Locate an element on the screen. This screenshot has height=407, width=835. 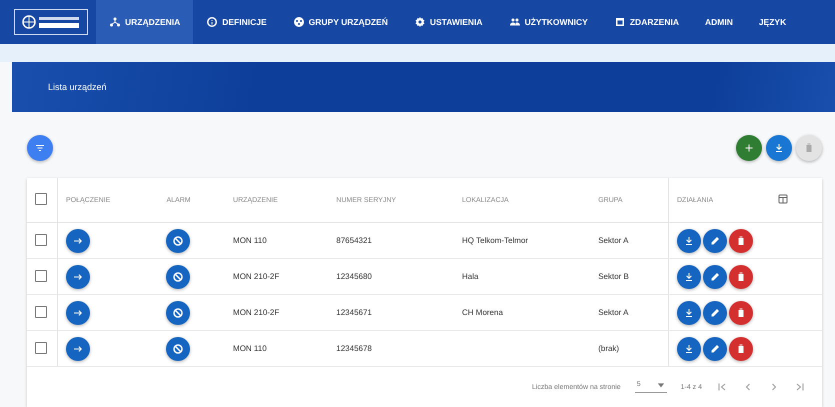
filter-button is located at coordinates (40, 148).